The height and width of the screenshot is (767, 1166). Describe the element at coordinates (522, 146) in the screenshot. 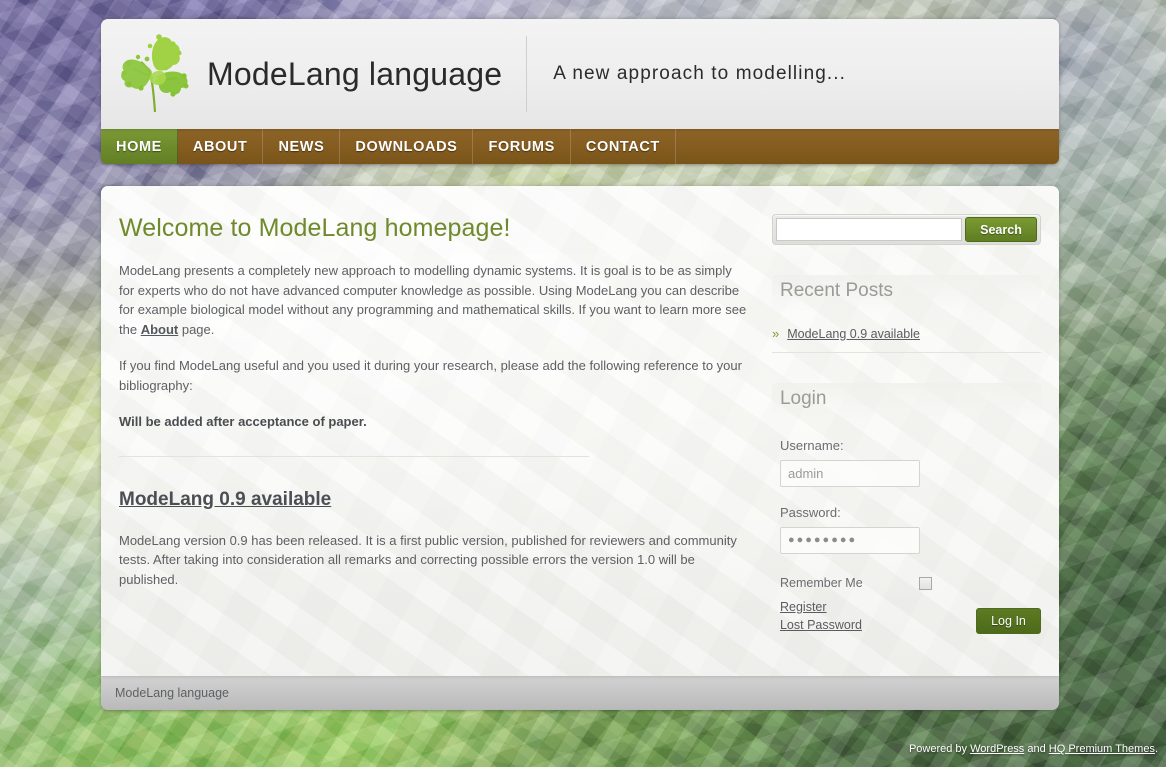

I see `nav-item-forums: FORUMS` at that location.